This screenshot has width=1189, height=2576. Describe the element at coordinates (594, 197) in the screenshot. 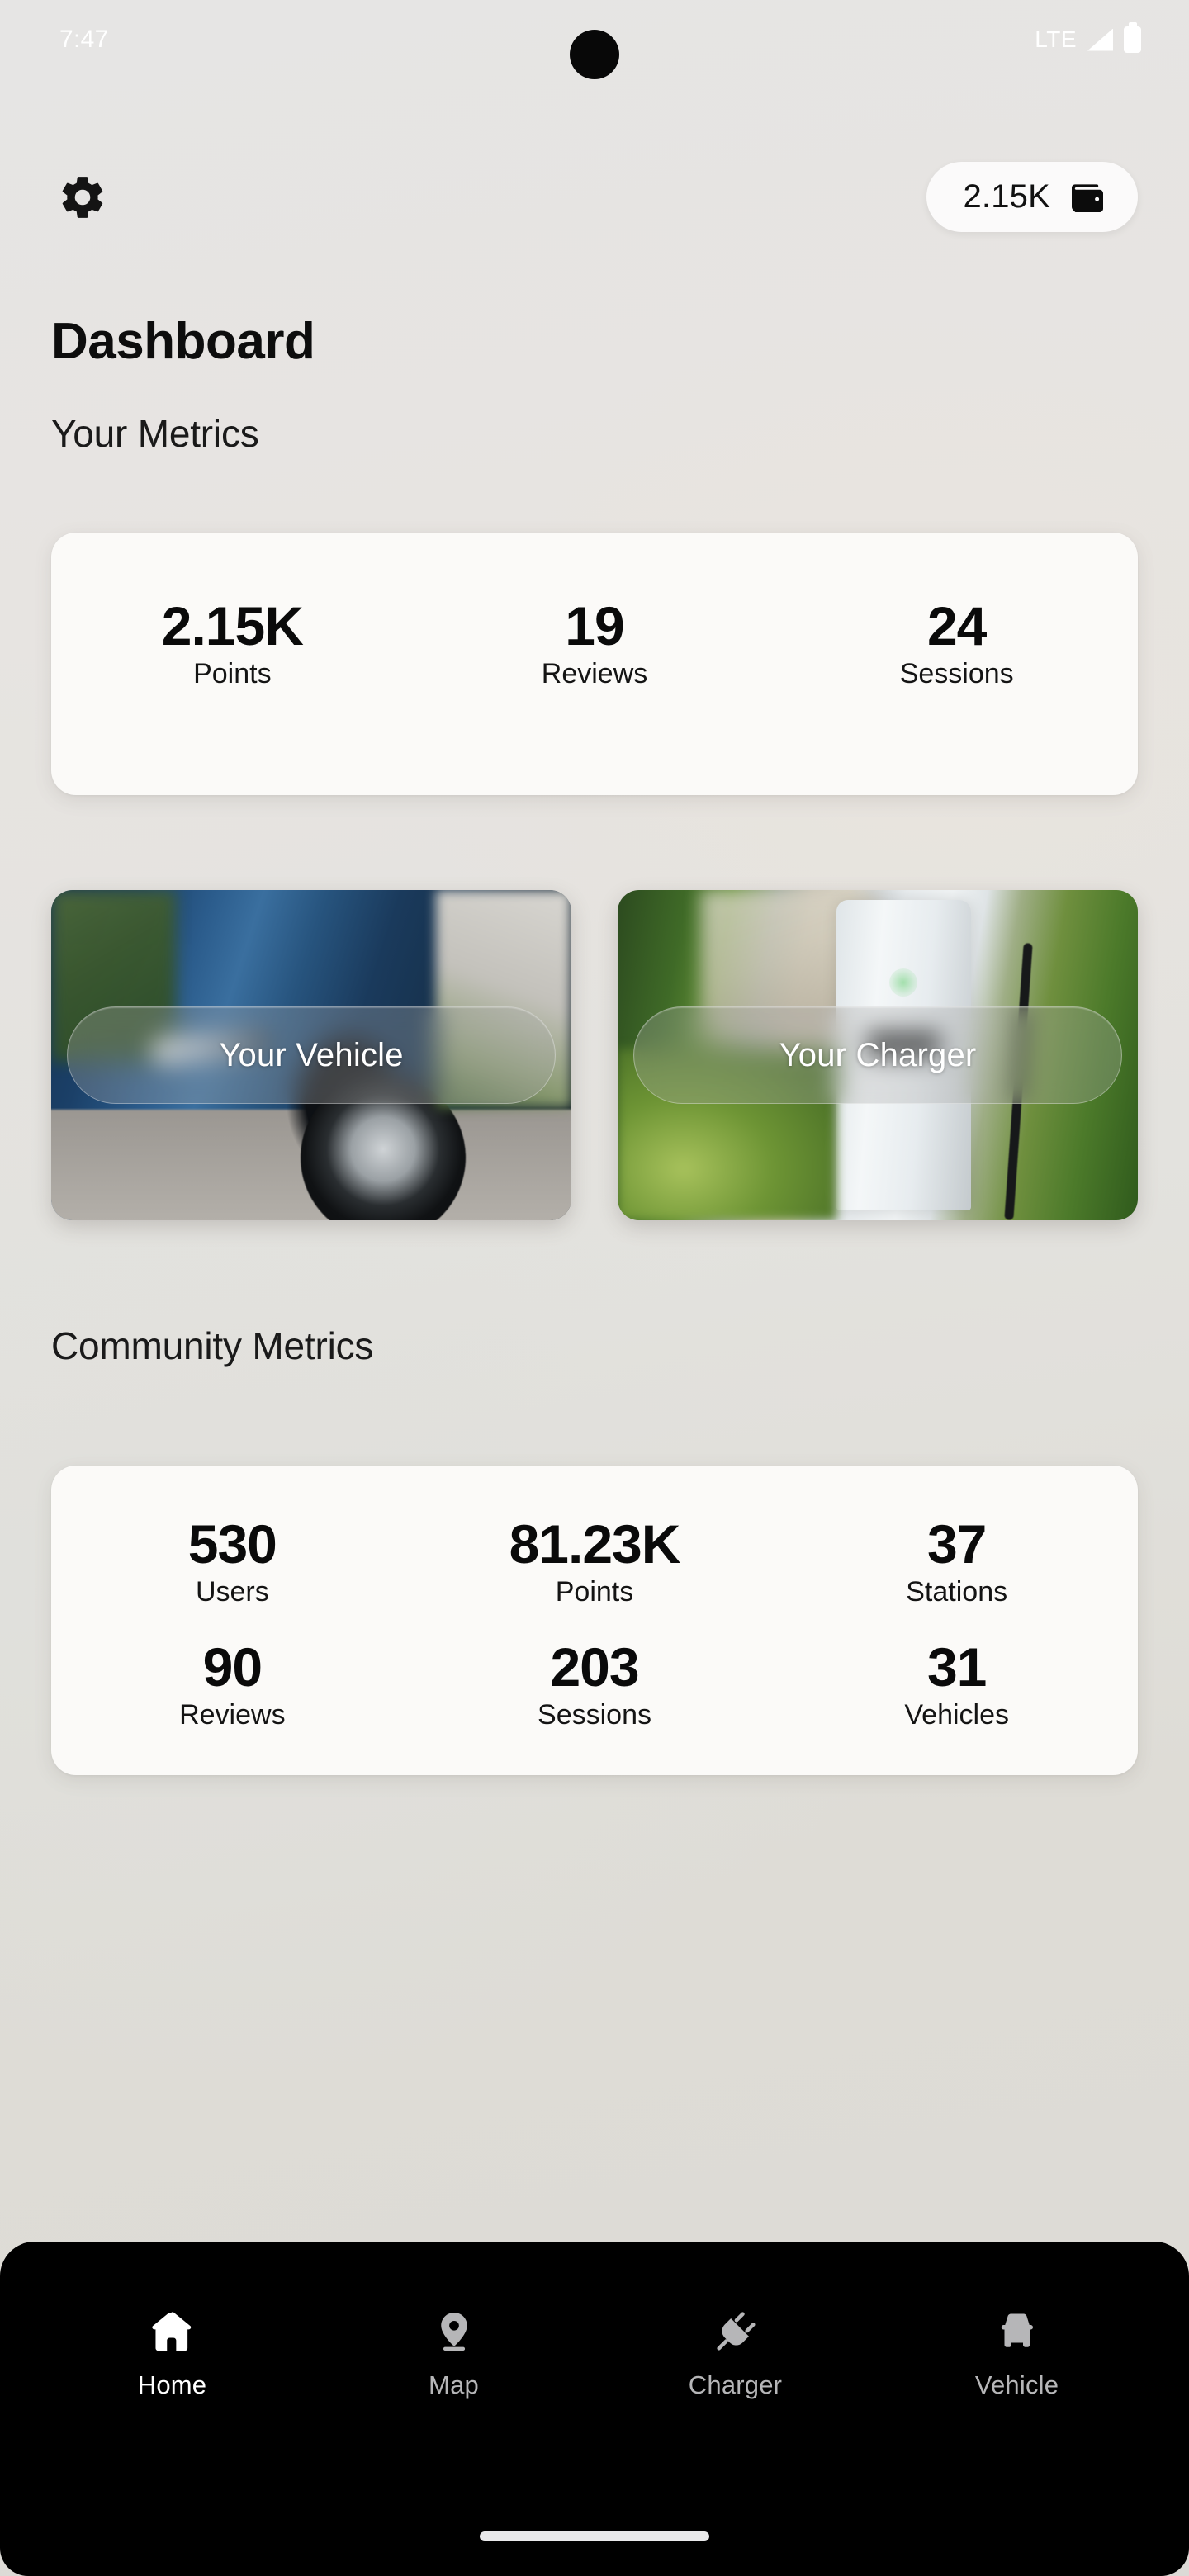

I see `app-bar: 2.15K` at that location.